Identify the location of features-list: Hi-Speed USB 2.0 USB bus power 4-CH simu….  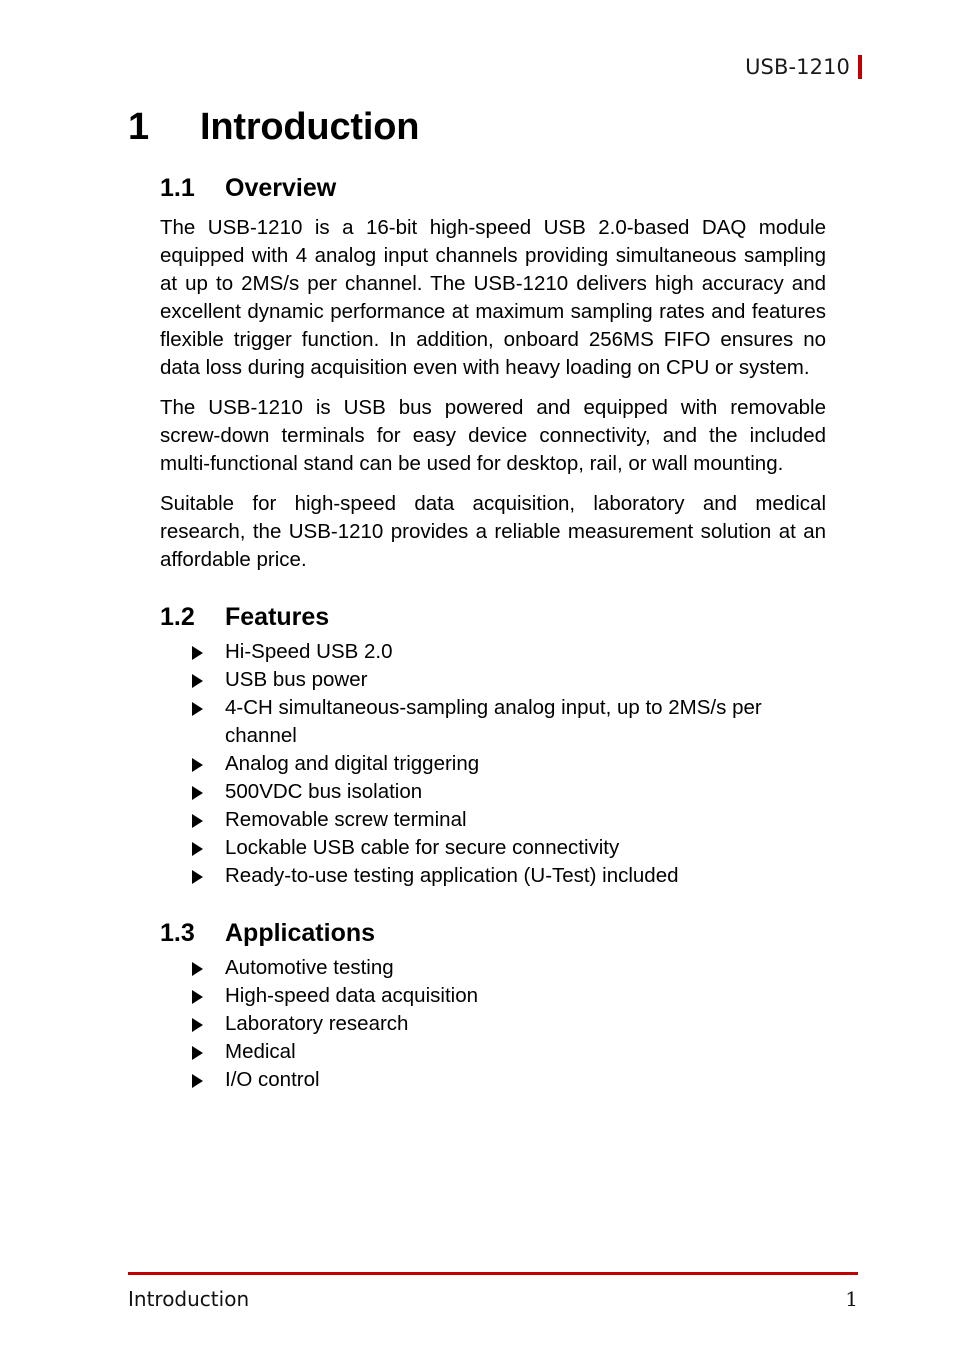
(477, 764).